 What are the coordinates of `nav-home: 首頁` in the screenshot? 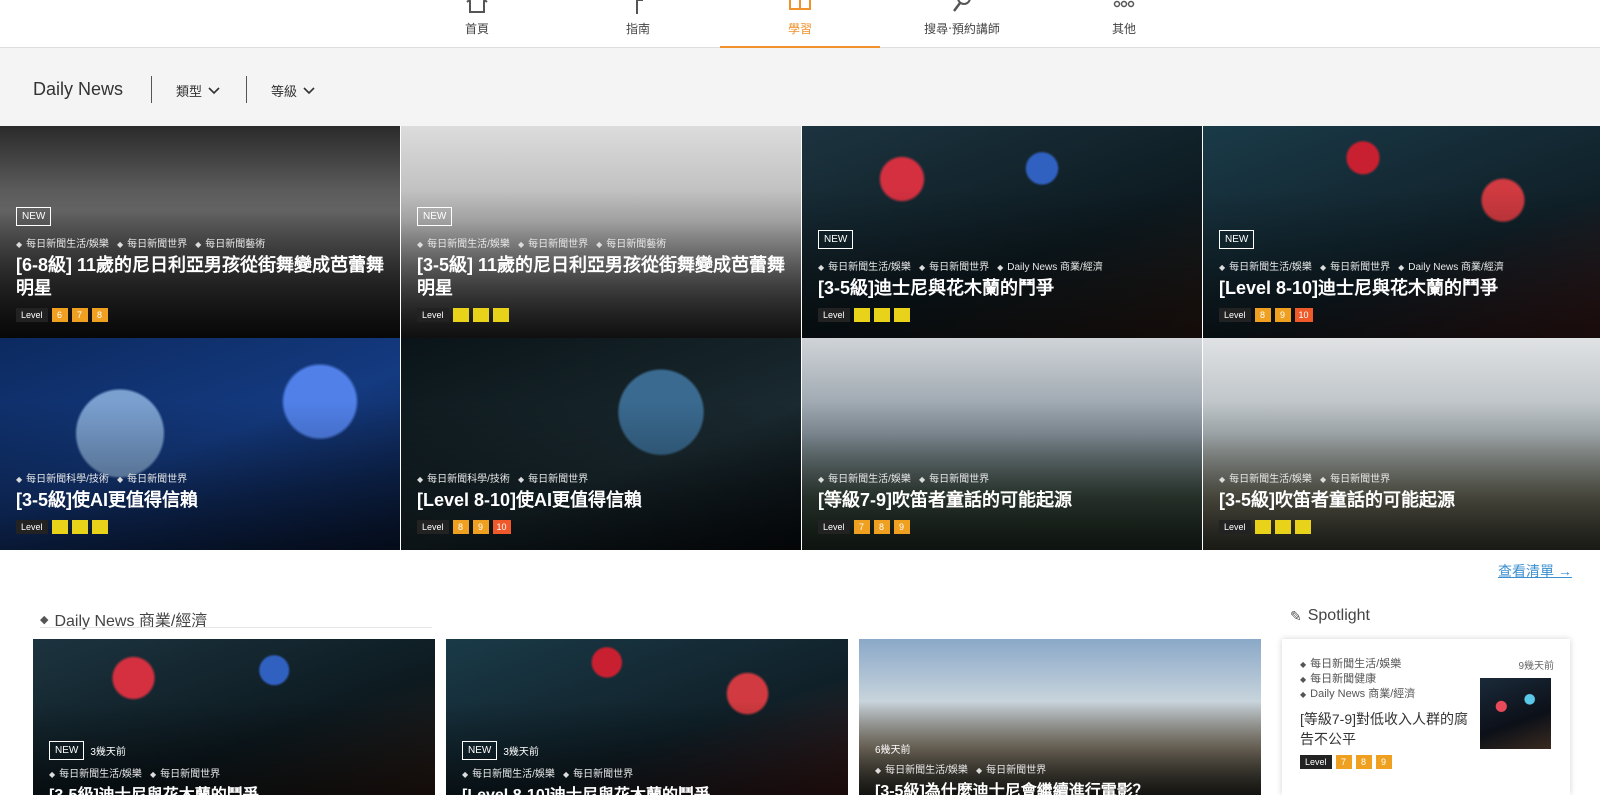 It's located at (477, 24).